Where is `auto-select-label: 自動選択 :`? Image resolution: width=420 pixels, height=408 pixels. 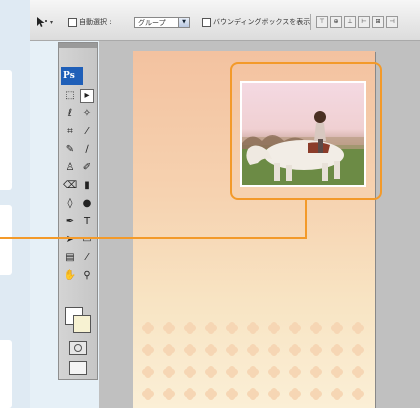
auto-select-label: 自動選択 : is located at coordinates (95, 22).